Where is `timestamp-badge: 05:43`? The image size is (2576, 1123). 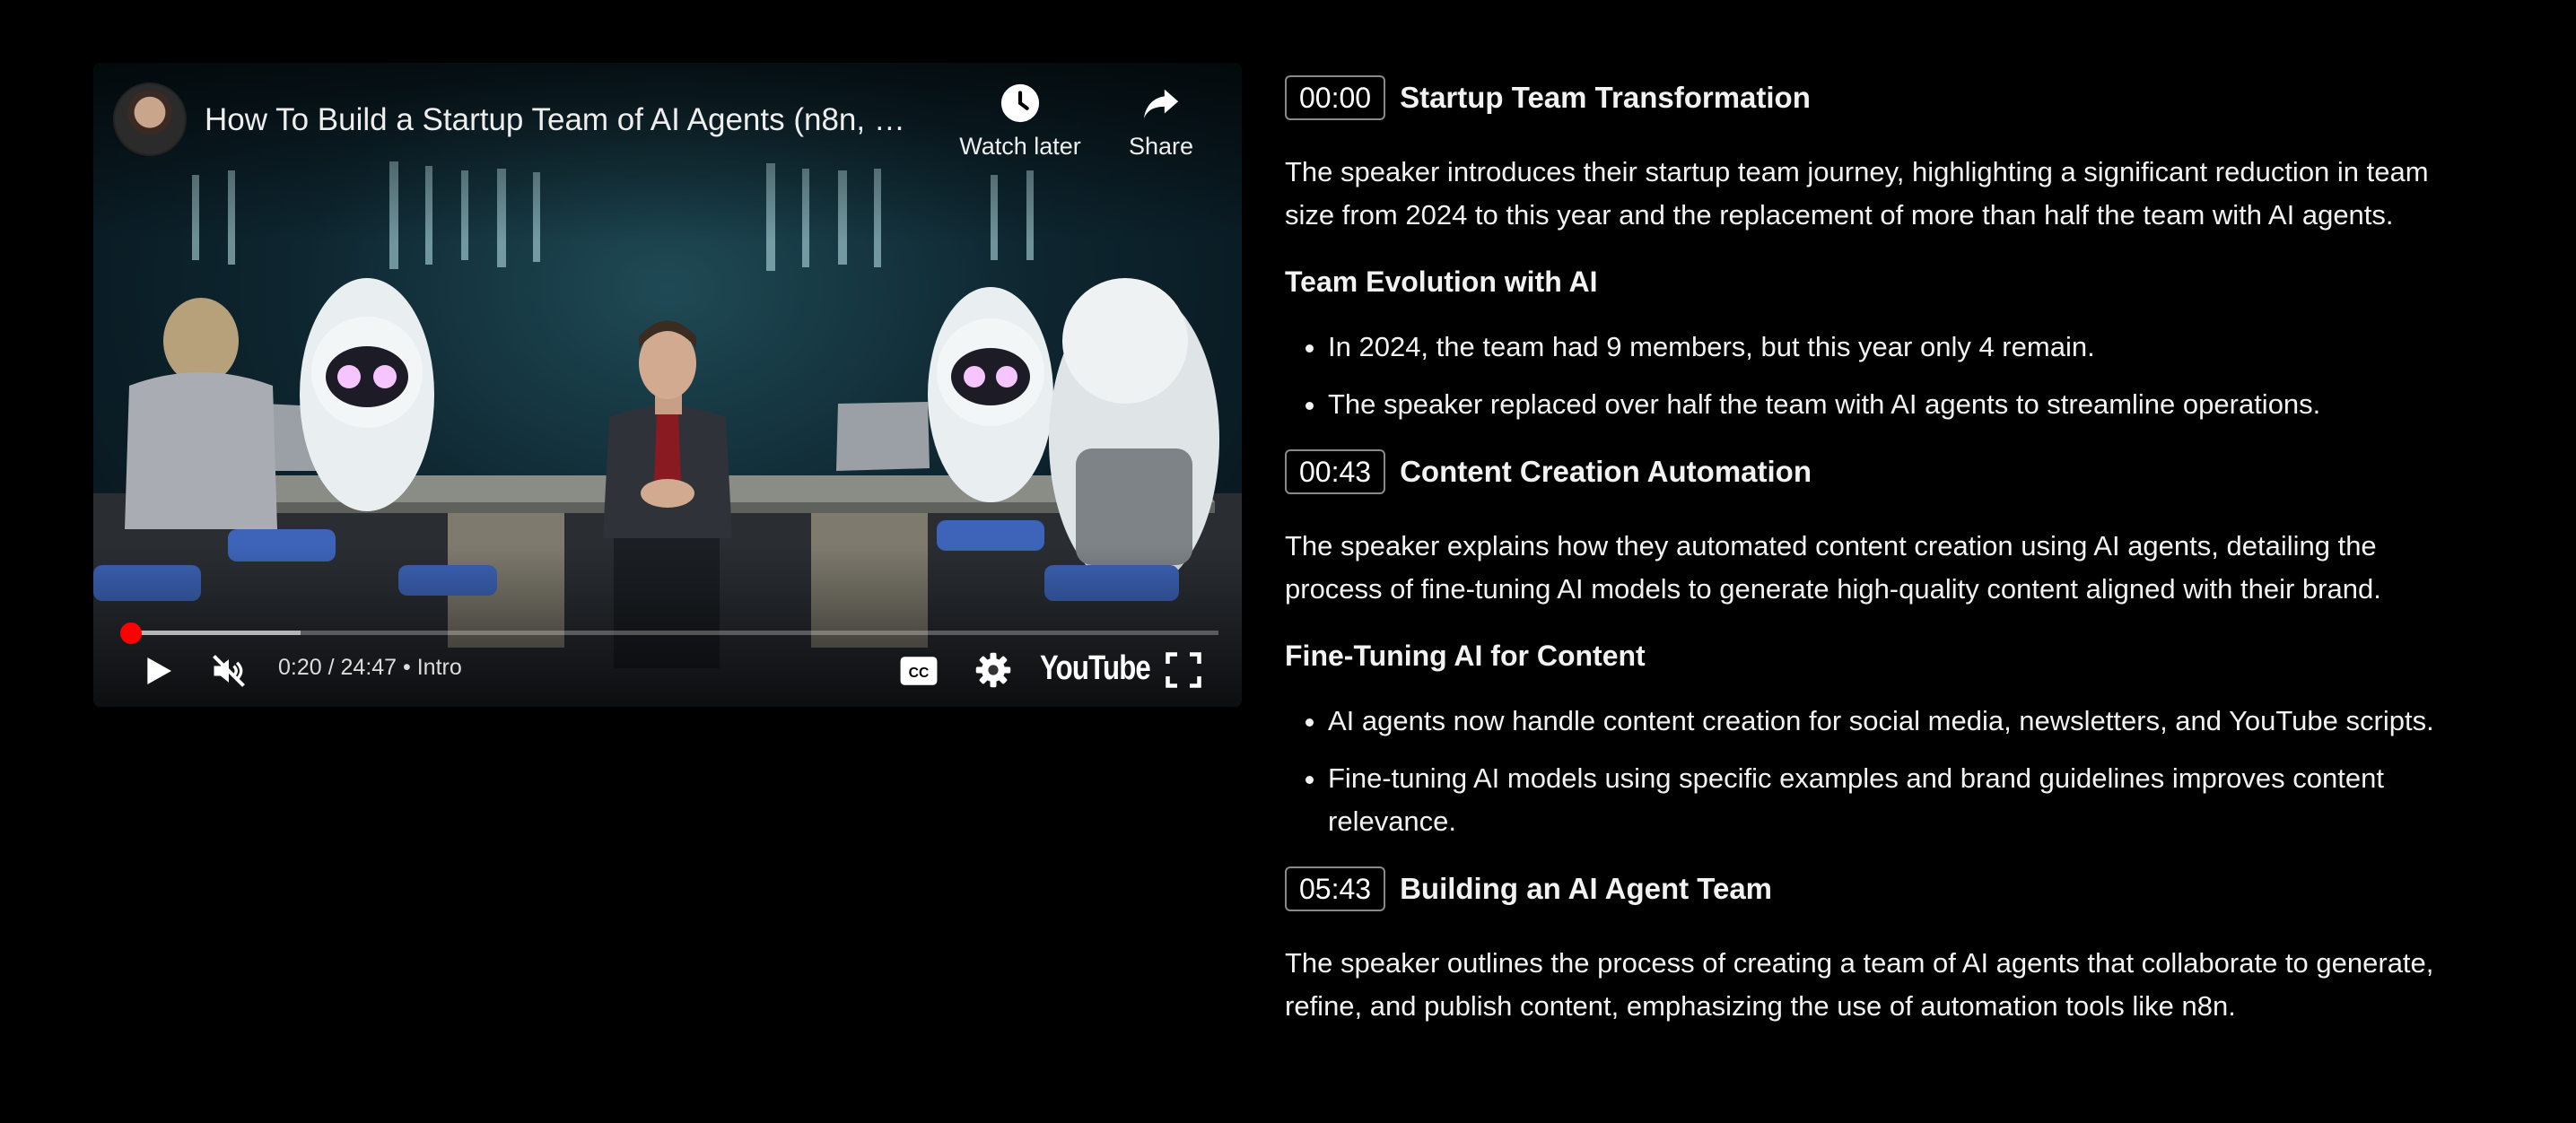
timestamp-badge: 05:43 is located at coordinates (1335, 888).